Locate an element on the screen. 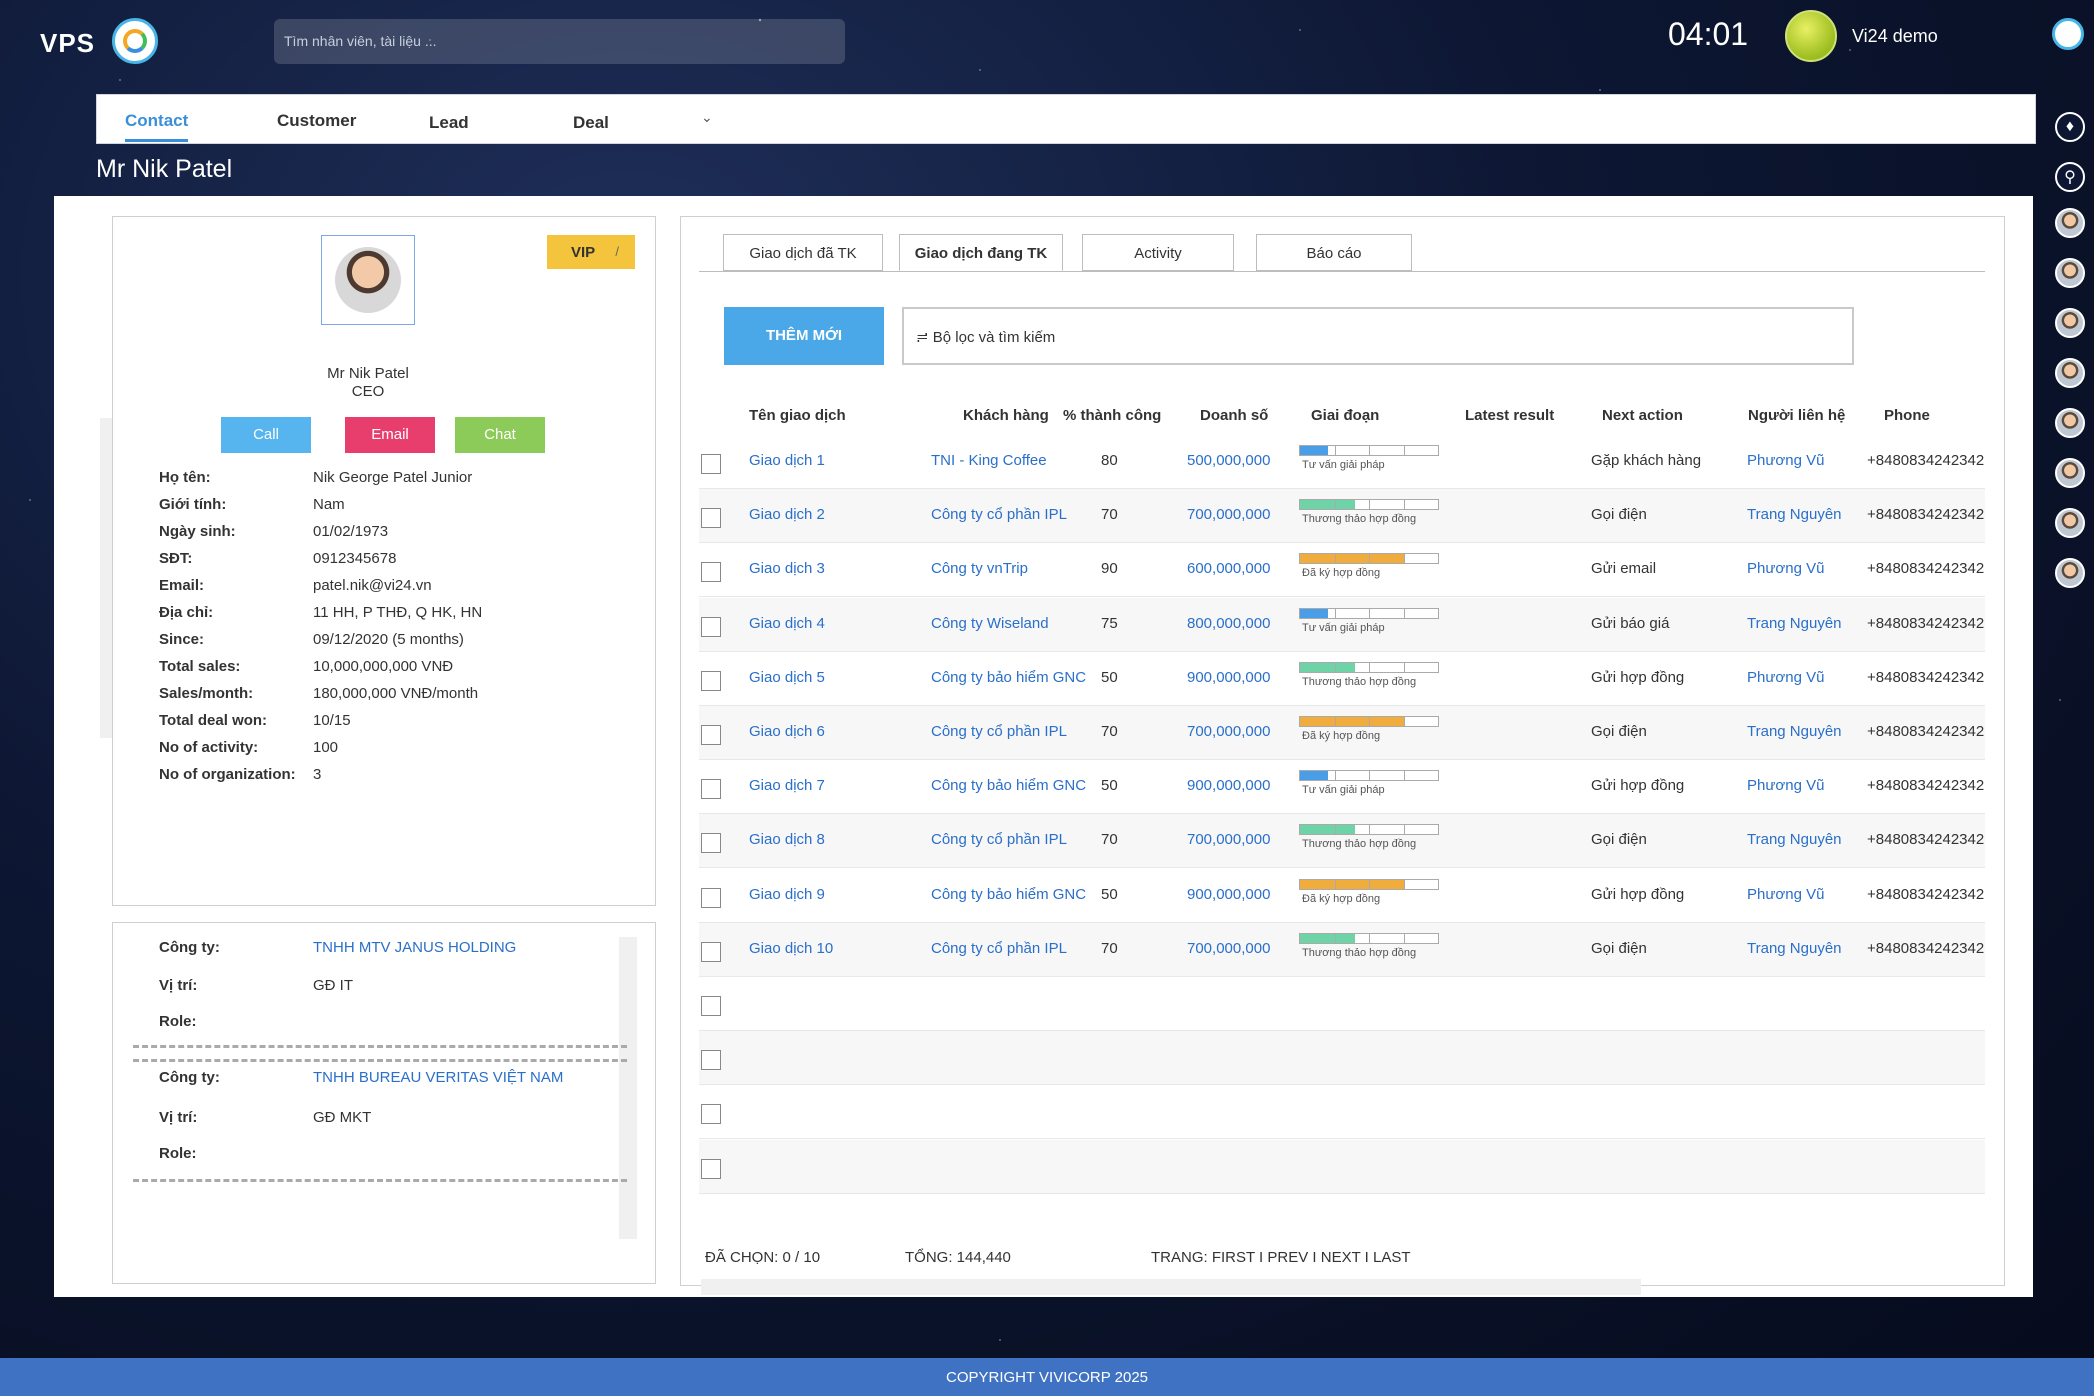 Image resolution: width=2094 pixels, height=1396 pixels. call-button: Call is located at coordinates (266, 435).